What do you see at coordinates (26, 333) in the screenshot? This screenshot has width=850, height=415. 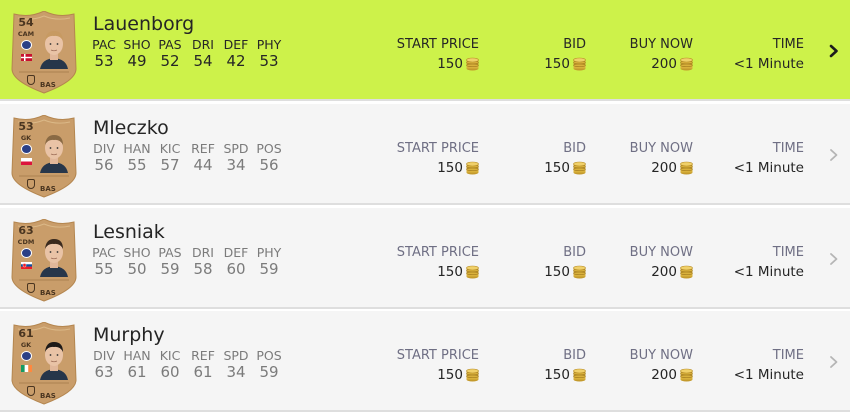 I see `card-rating: 61` at bounding box center [26, 333].